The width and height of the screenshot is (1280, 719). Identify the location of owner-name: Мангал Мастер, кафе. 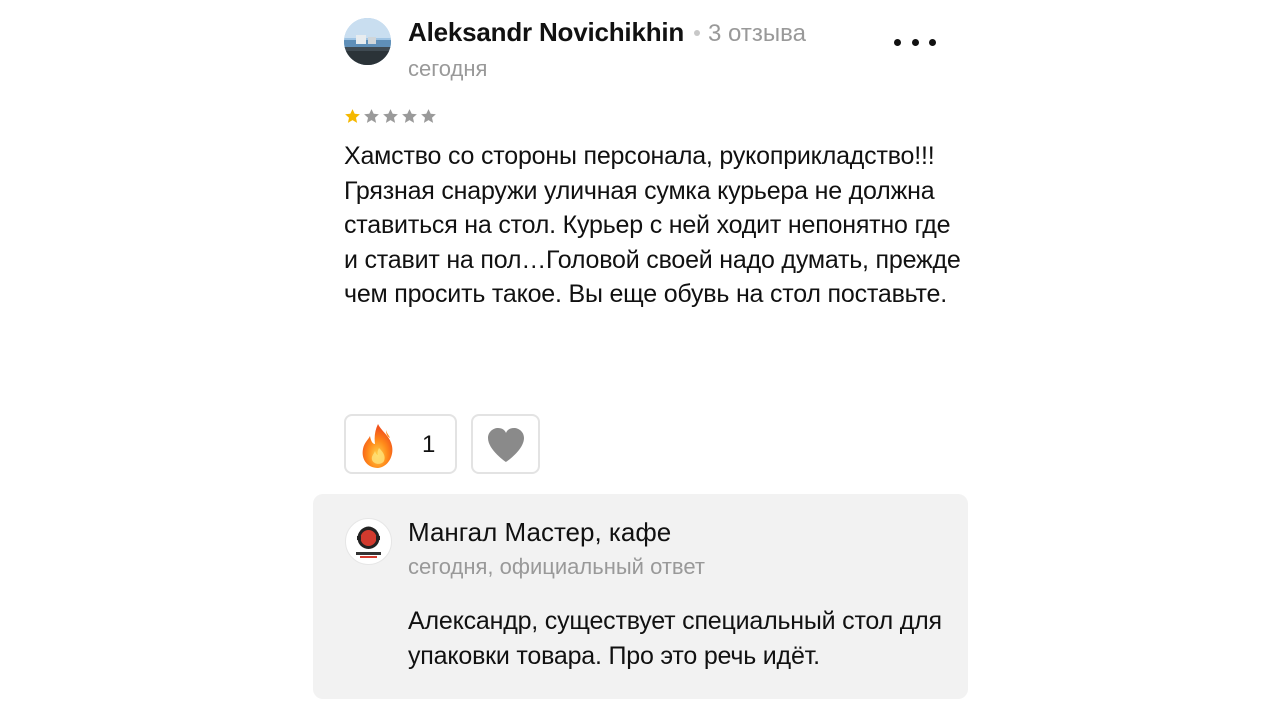
(539, 532).